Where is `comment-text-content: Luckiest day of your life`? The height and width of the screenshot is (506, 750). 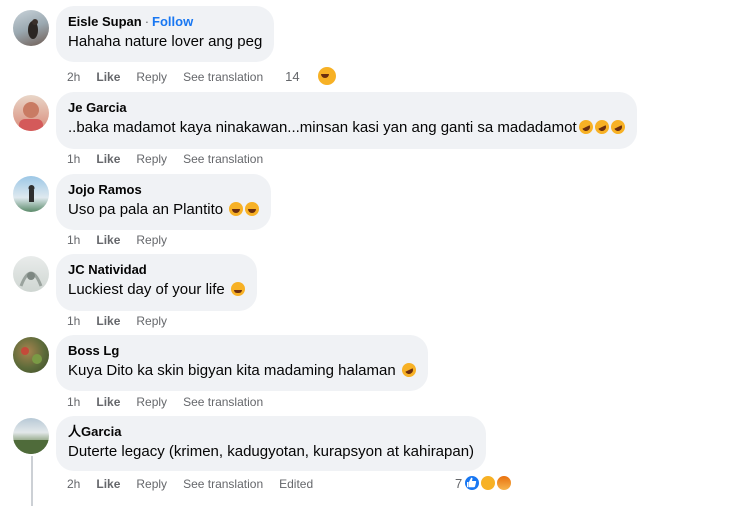
comment-text-content: Luckiest day of your life is located at coordinates (146, 289).